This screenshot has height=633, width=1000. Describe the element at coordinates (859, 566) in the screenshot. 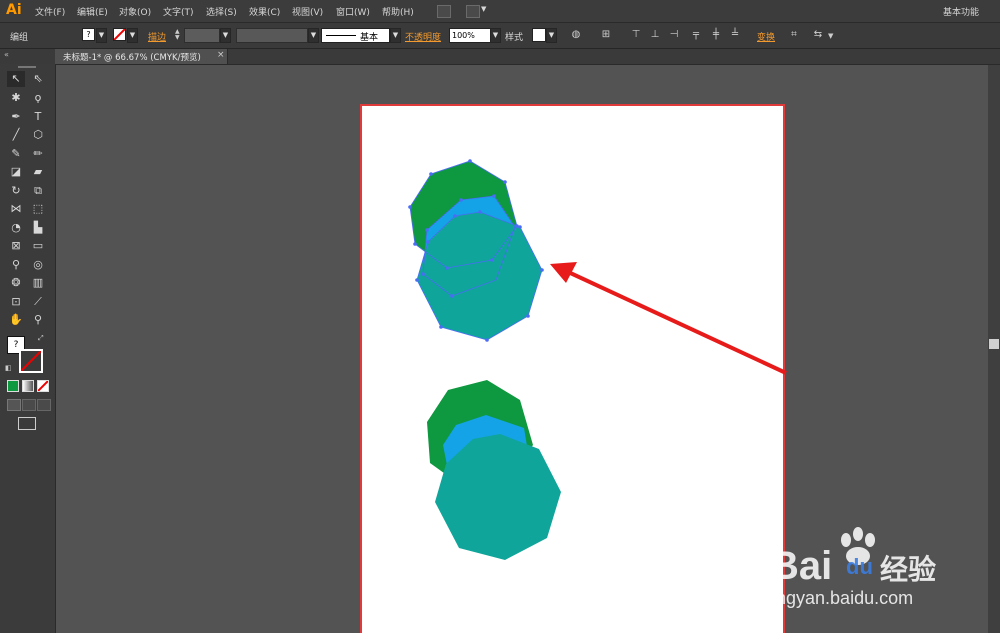

I see `watermark-brand-suffix: du` at that location.